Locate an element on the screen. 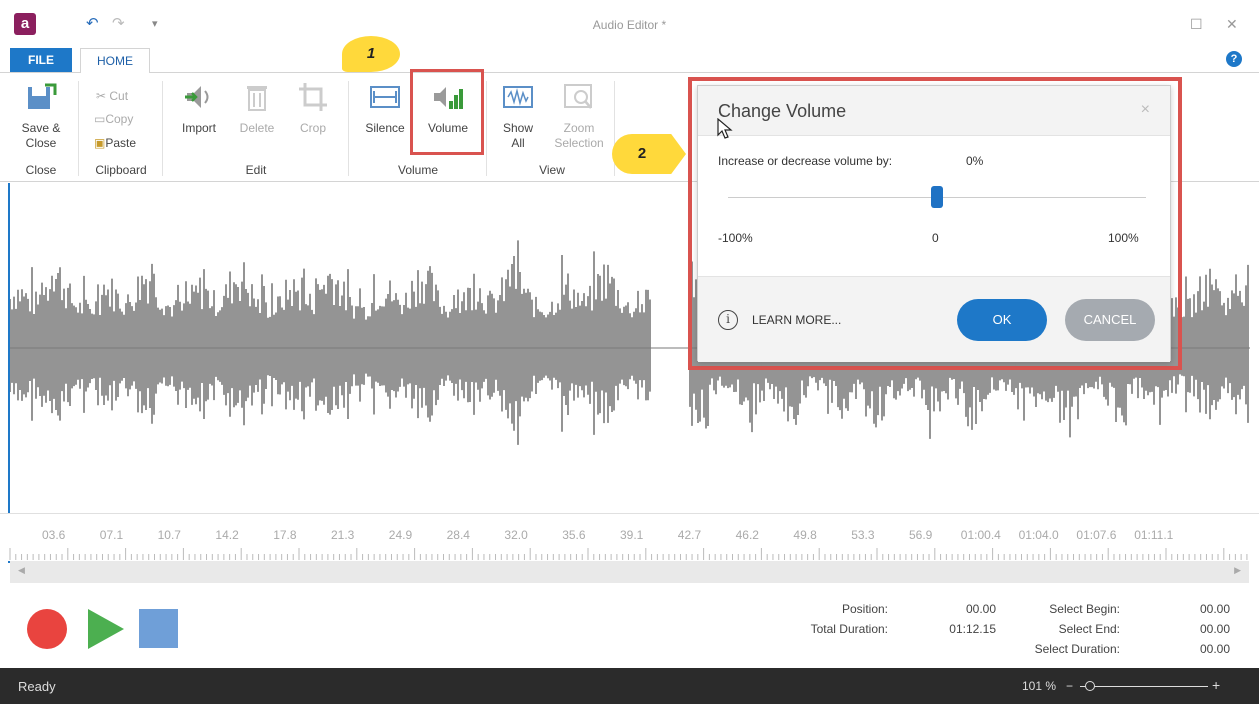 The width and height of the screenshot is (1259, 704). ruler-tick-label: 46.2 is located at coordinates (747, 535).